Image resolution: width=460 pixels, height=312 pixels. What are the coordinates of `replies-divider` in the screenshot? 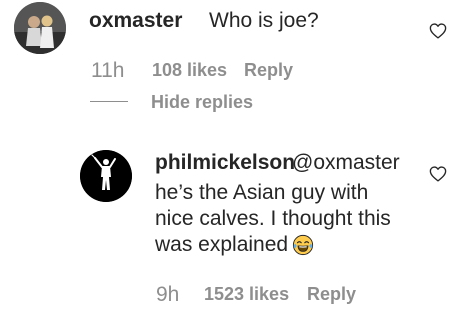 It's located at (109, 101).